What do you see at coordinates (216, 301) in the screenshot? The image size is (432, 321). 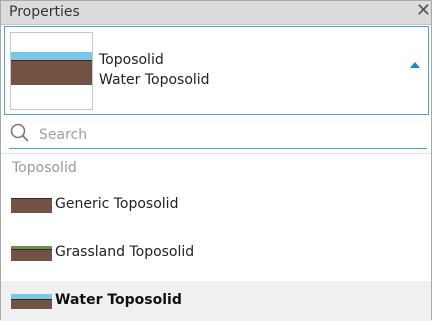 I see `list-item-water-toposolid: Water Toposolid` at bounding box center [216, 301].